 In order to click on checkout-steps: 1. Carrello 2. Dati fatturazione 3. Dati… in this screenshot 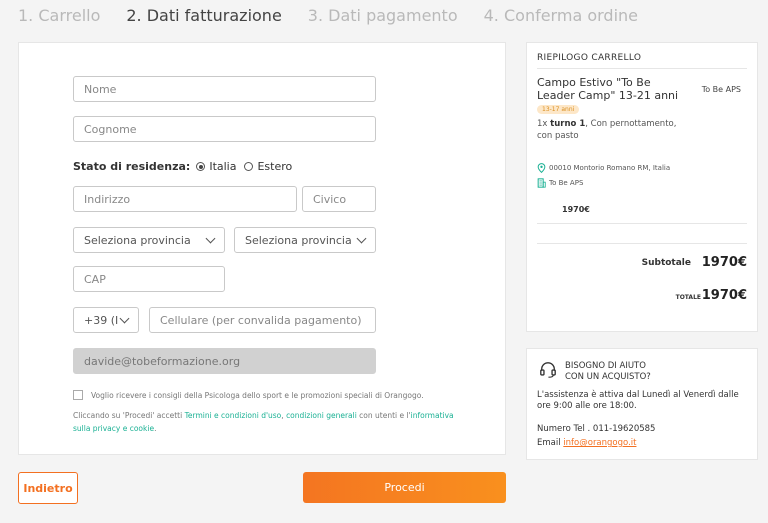, I will do `click(328, 15)`.